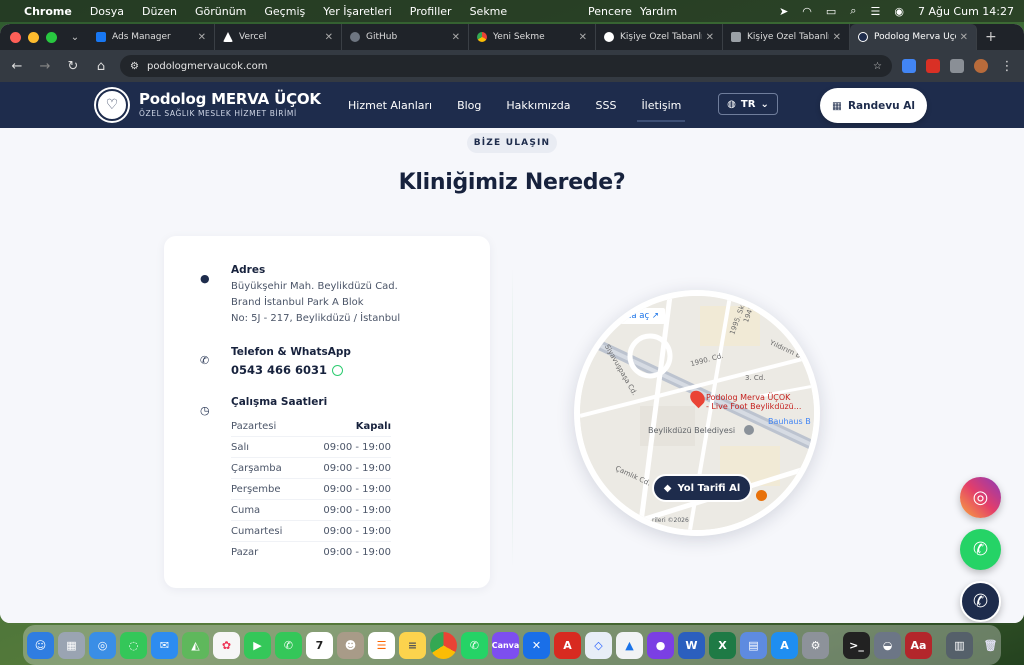 The height and width of the screenshot is (665, 1024). What do you see at coordinates (815, 645) in the screenshot?
I see `settings-icon: ⚙` at bounding box center [815, 645].